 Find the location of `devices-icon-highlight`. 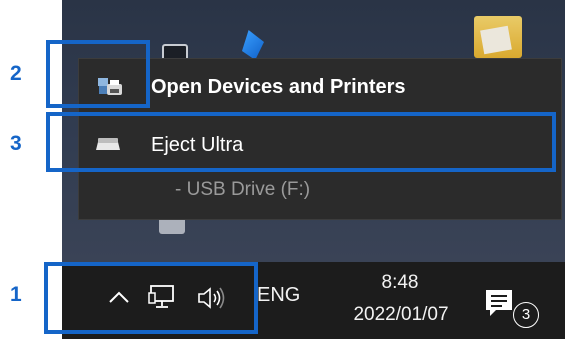

devices-icon-highlight is located at coordinates (98, 74).